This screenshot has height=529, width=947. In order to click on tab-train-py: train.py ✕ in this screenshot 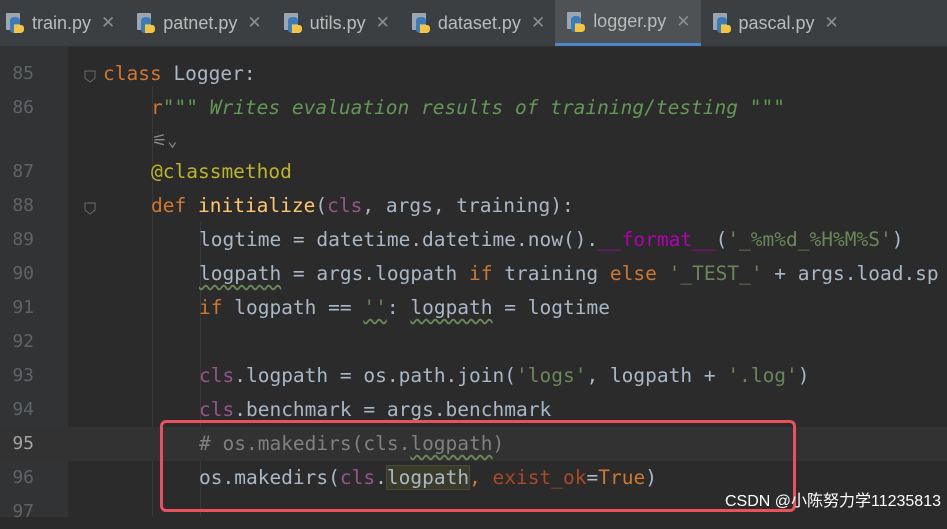, I will do `click(62, 23)`.